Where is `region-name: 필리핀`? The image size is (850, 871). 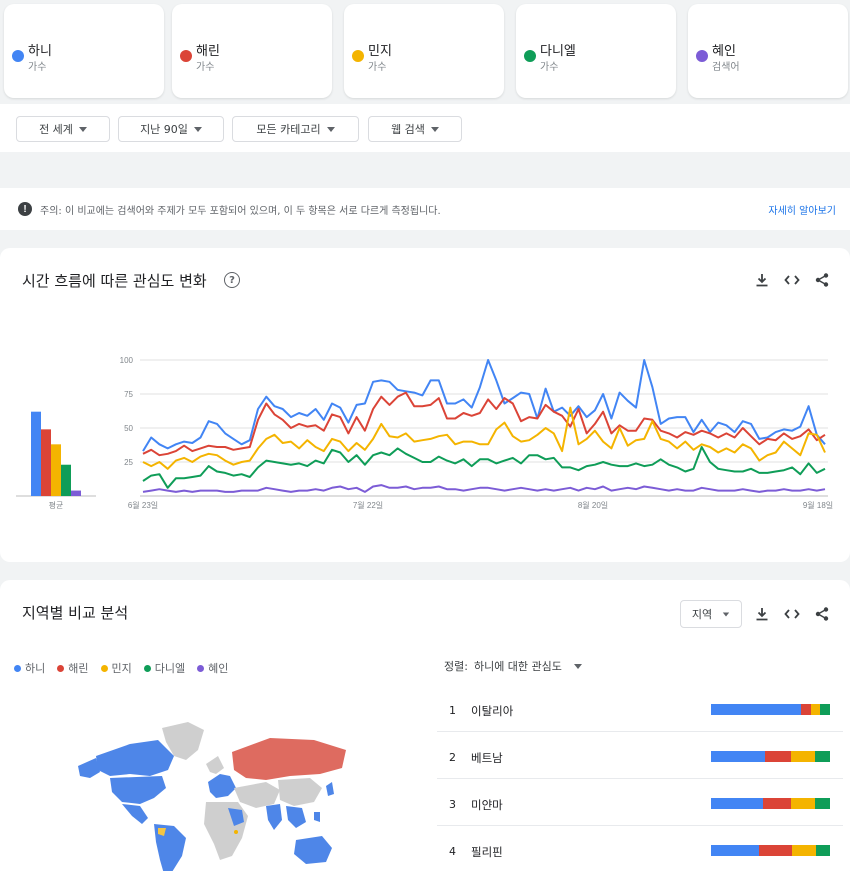
region-name: 필리핀 is located at coordinates (487, 852).